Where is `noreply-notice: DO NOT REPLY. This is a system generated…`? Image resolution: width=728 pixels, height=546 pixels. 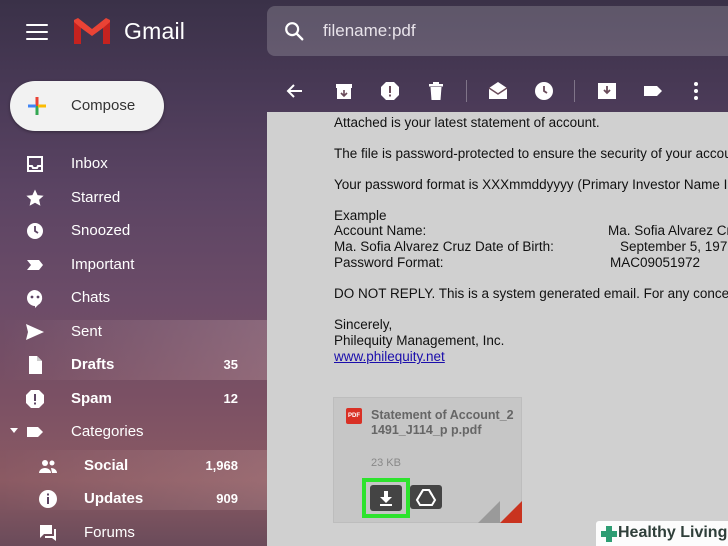
noreply-notice: DO NOT REPLY. This is a system generated… is located at coordinates (531, 293).